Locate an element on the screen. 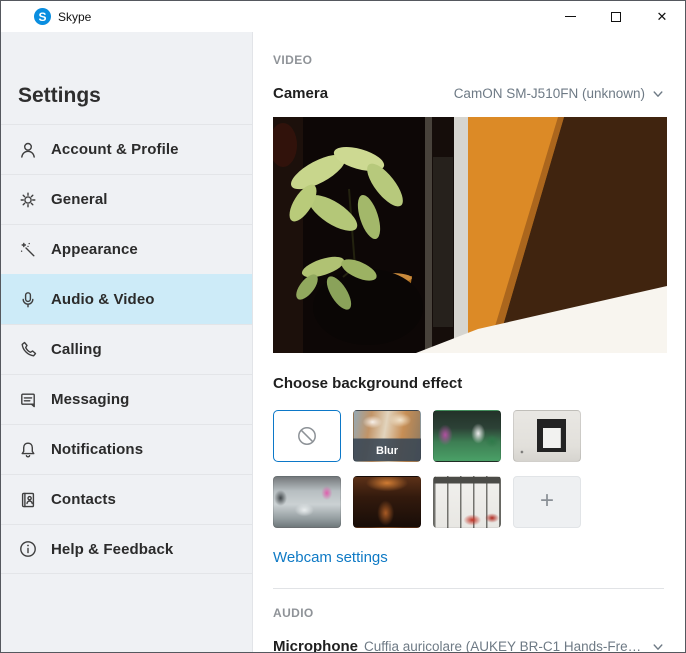 The image size is (686, 653). add-background-button: + is located at coordinates (547, 502).